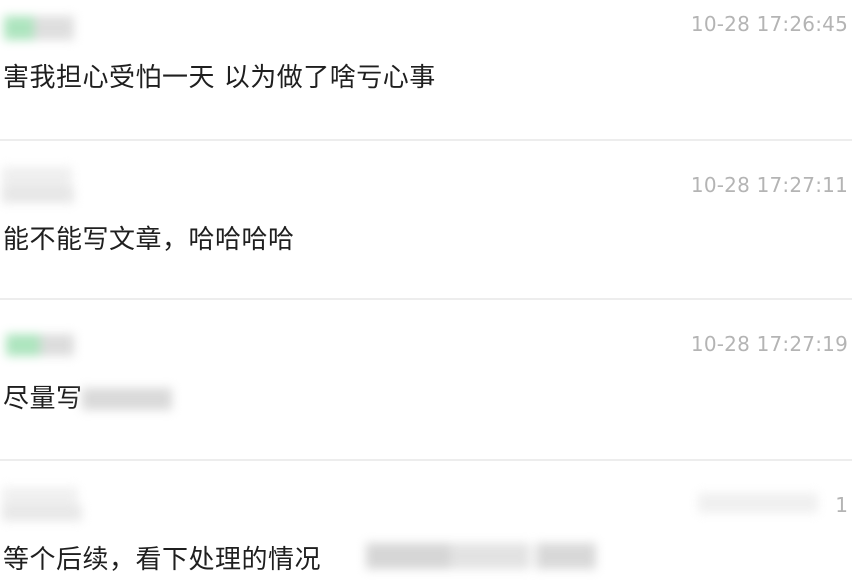  What do you see at coordinates (769, 24) in the screenshot?
I see `comment-timestamp: 10-28 17:26:45` at bounding box center [769, 24].